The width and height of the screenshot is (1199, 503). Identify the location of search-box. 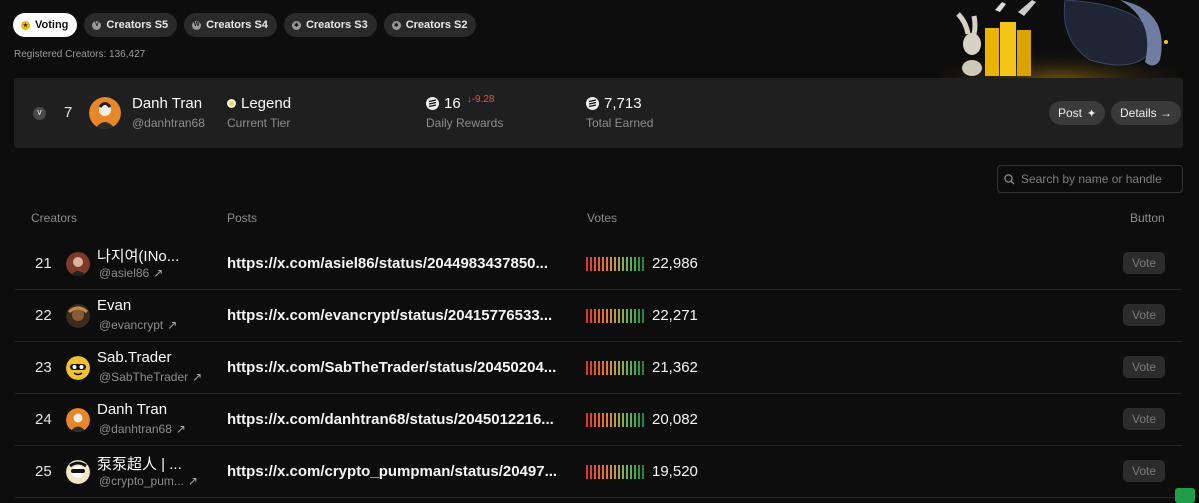
(1090, 179).